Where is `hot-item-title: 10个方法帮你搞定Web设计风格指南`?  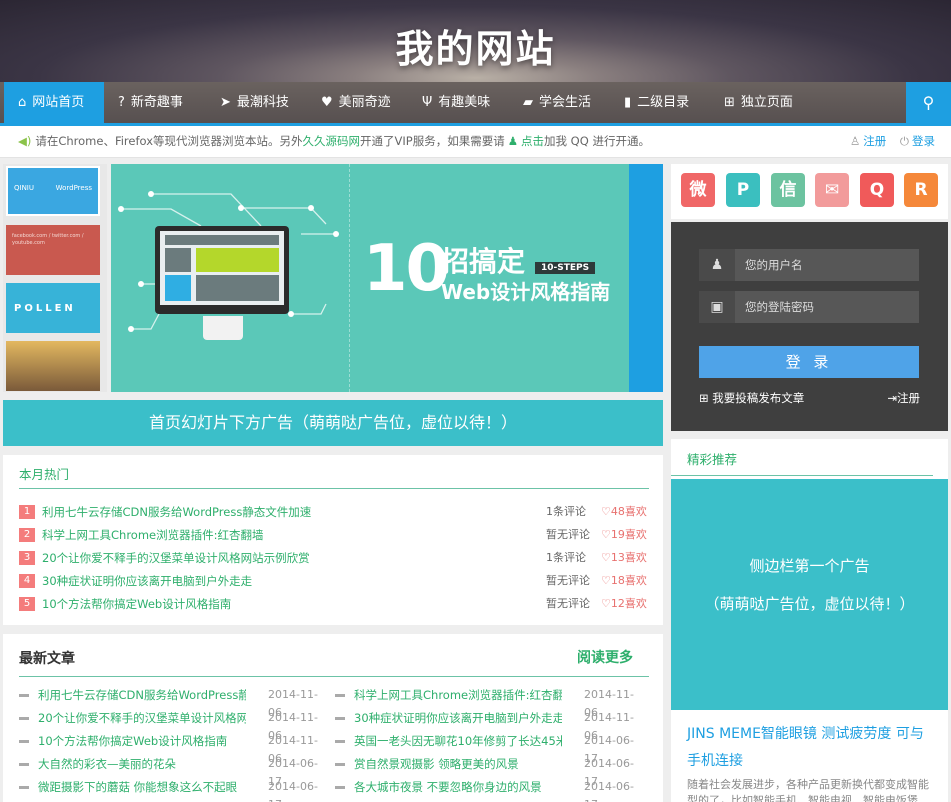
hot-item-title: 10个方法帮你搞定Web设计风格指南 is located at coordinates (136, 604).